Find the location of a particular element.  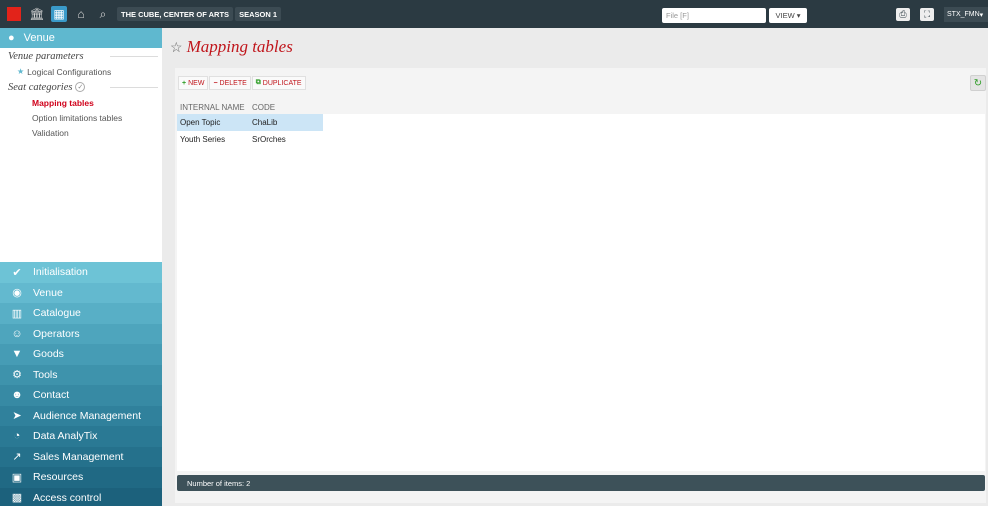

new-button-label: NEW is located at coordinates (196, 83).